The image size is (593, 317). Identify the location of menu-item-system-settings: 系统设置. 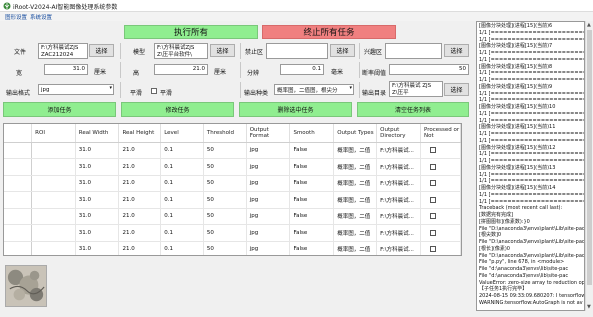
(41, 17).